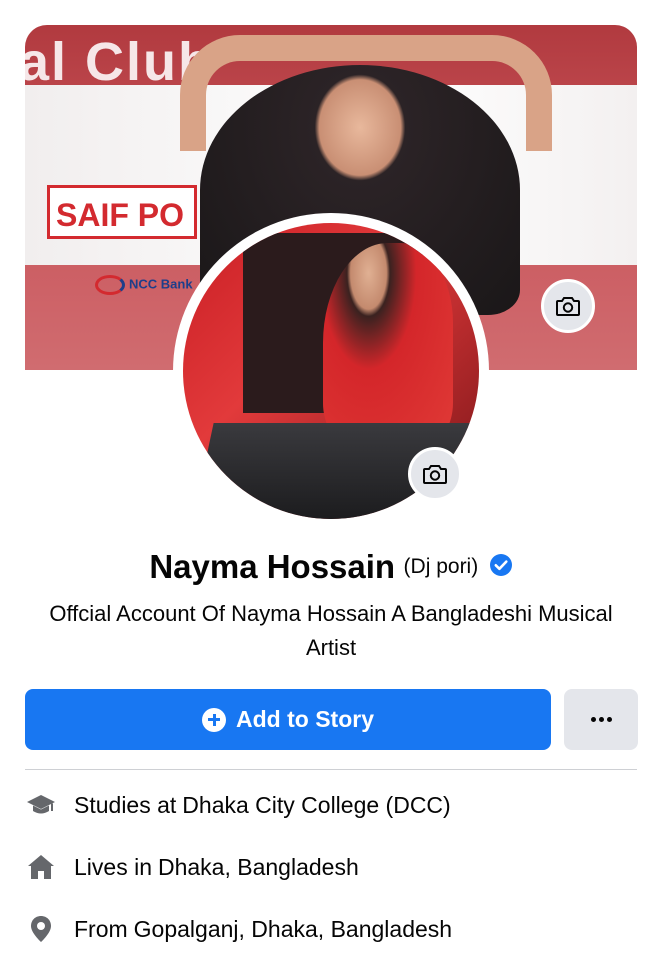  Describe the element at coordinates (316, 805) in the screenshot. I see `detail-education-link: Dhaka City College (DCC)` at that location.